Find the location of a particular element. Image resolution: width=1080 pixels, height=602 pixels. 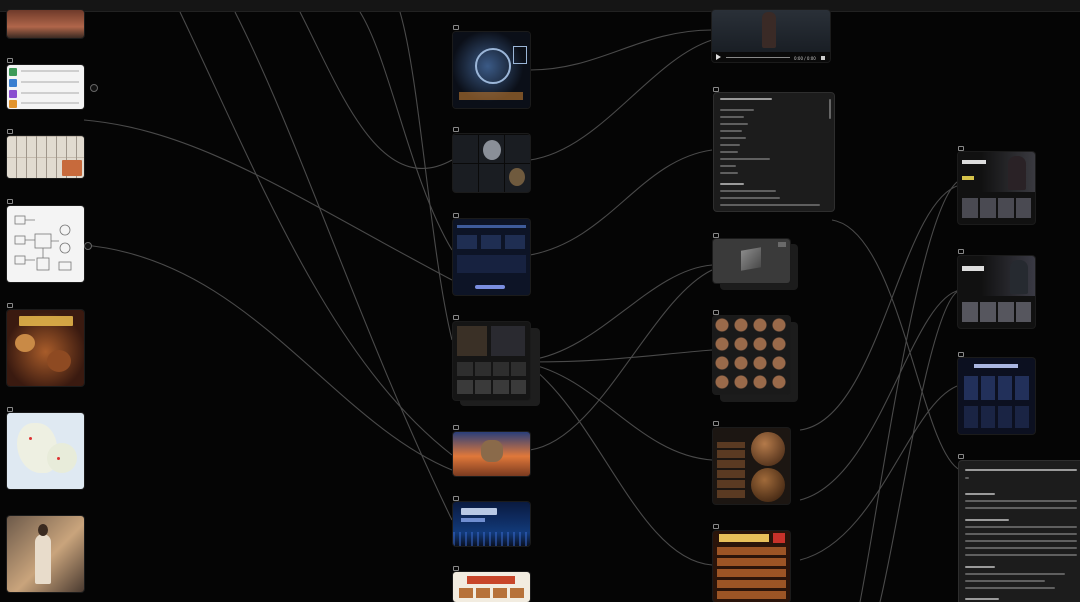

image-node-food-poster is located at coordinates (45, 348).